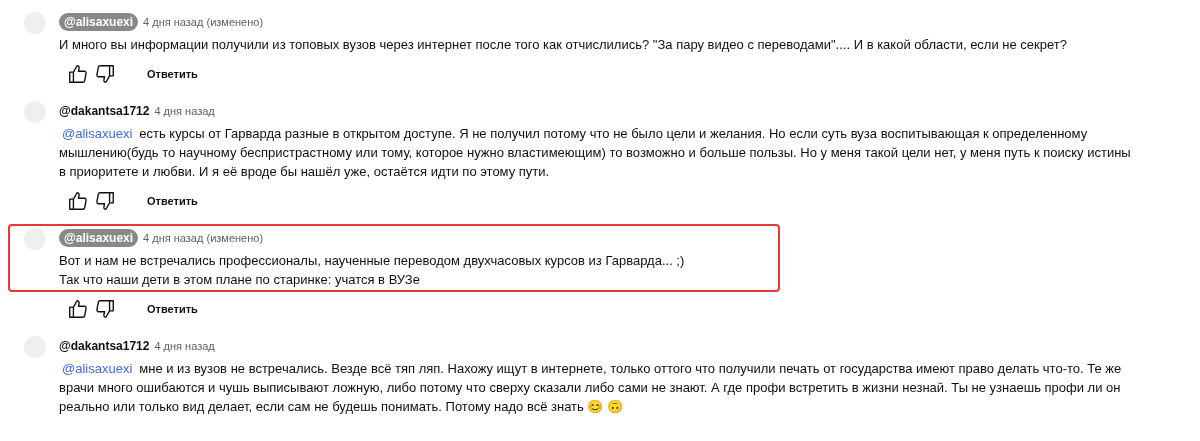 The image size is (1200, 441). Describe the element at coordinates (595, 152) in the screenshot. I see `comment-text: мышлению(будь то научному беспристрастному или тому, которое нужно властимеющим) то возможно и больше пользы. Но у меня такой цели нет, у меня путь к поиску истины` at that location.